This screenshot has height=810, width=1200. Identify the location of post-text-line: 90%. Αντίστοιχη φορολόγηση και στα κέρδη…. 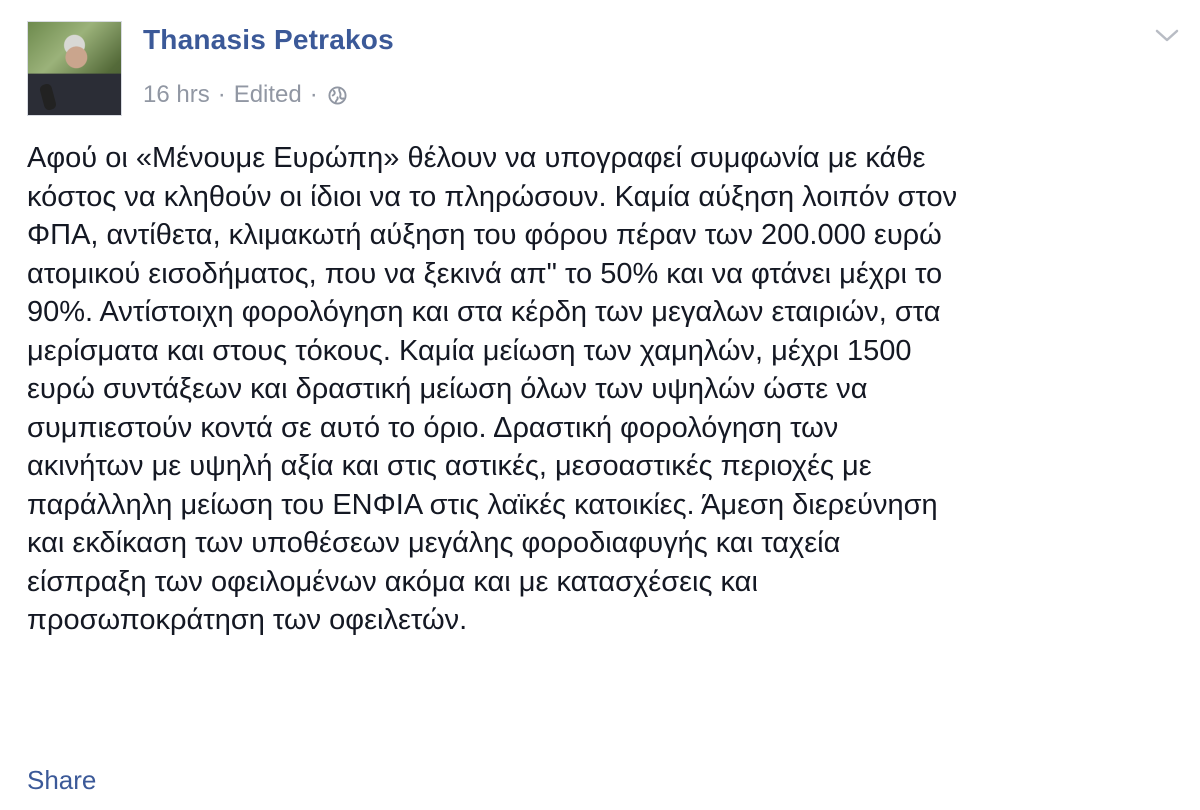
(484, 312).